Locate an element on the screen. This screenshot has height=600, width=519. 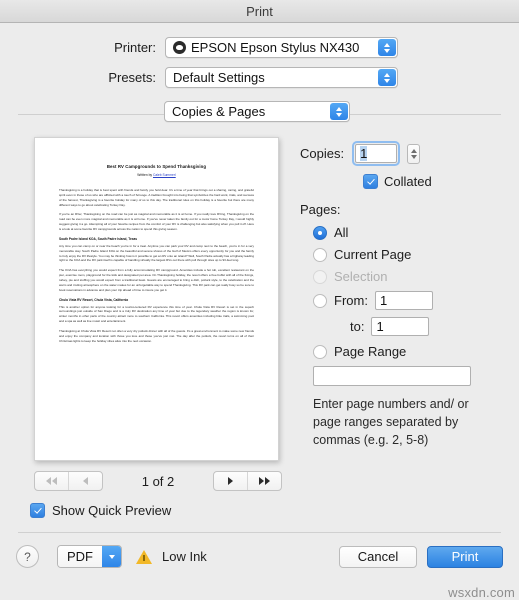
printer-dropdown: EPSON Epson Stylus NX430 is located at coordinates (281, 47).